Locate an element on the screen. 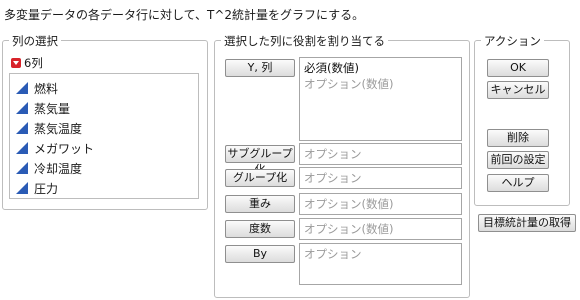 This screenshot has width=580, height=300. column-count-menu: 6列 is located at coordinates (27, 63).